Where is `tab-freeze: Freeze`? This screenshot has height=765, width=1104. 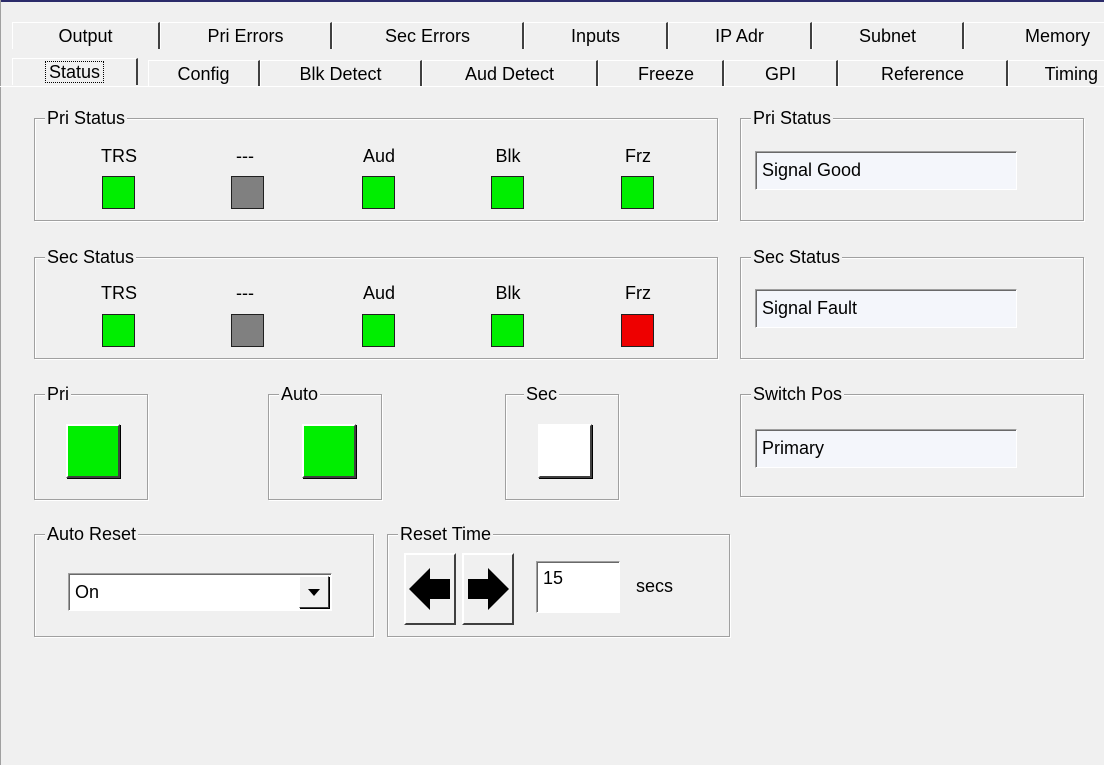 tab-freeze: Freeze is located at coordinates (661, 73).